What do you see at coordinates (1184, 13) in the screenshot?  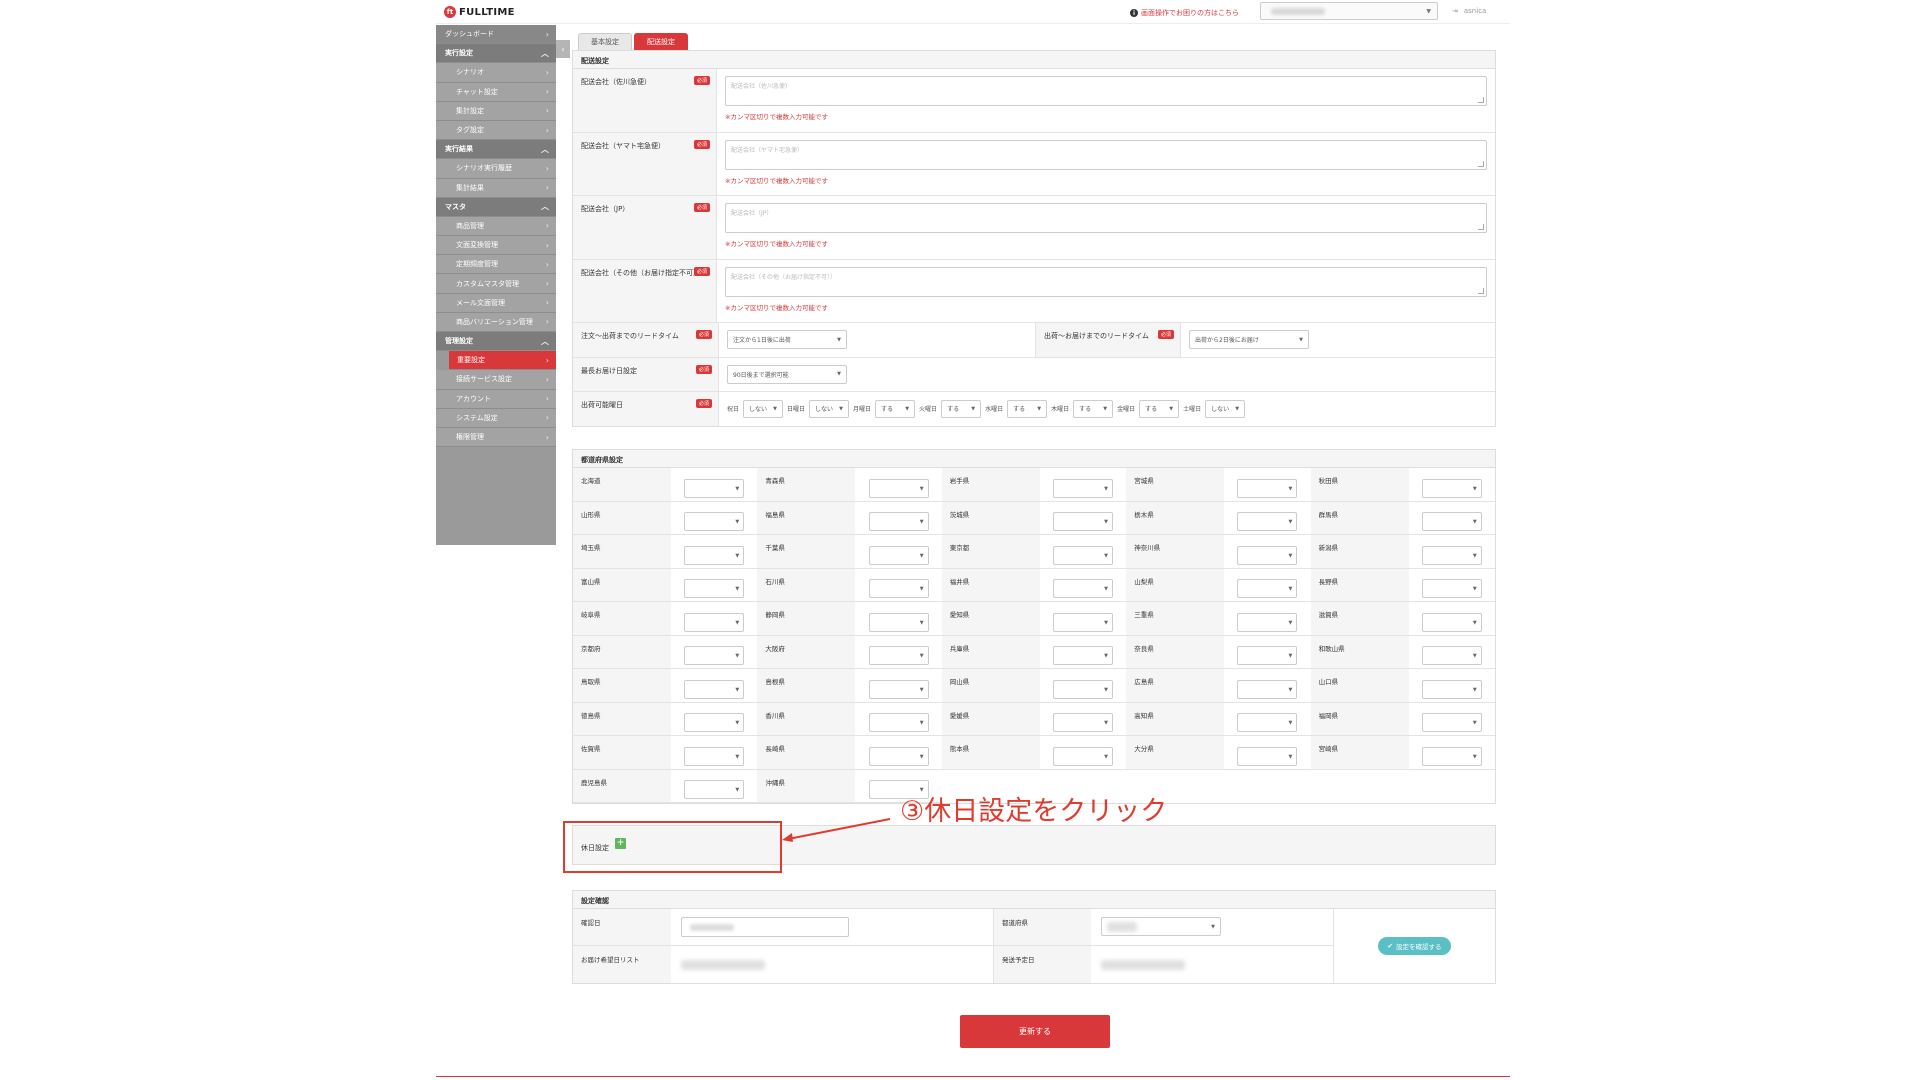 I see `help-link: i 画面操作でお困りの方はこちら` at bounding box center [1184, 13].